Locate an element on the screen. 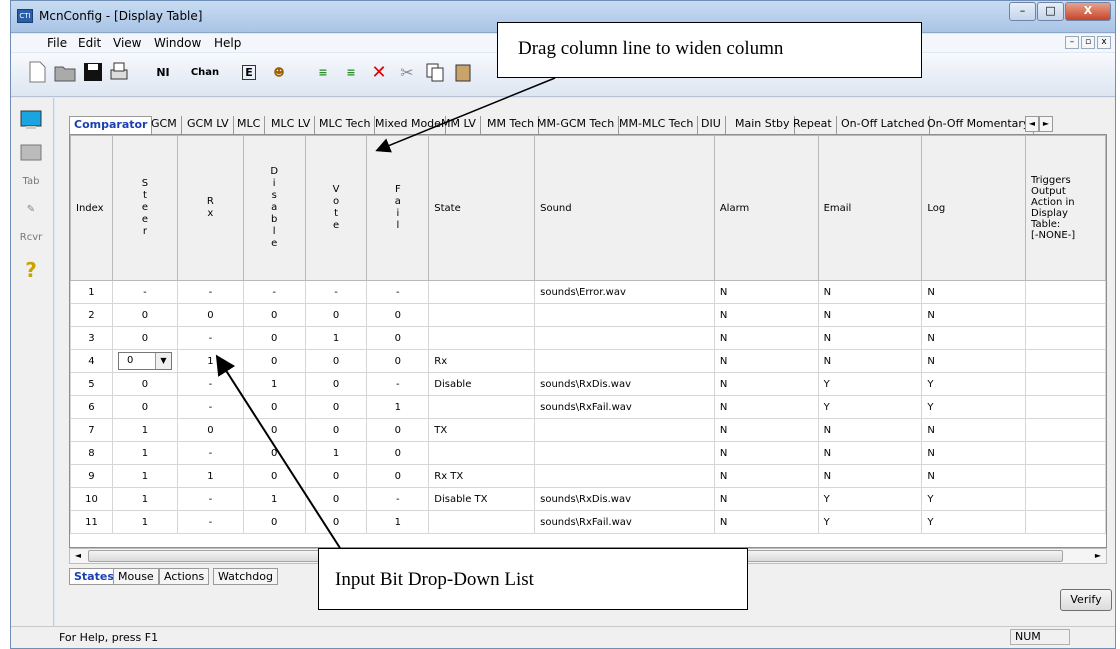 The image size is (1120, 649). mdi-restore-button: ▫ is located at coordinates (1088, 42).